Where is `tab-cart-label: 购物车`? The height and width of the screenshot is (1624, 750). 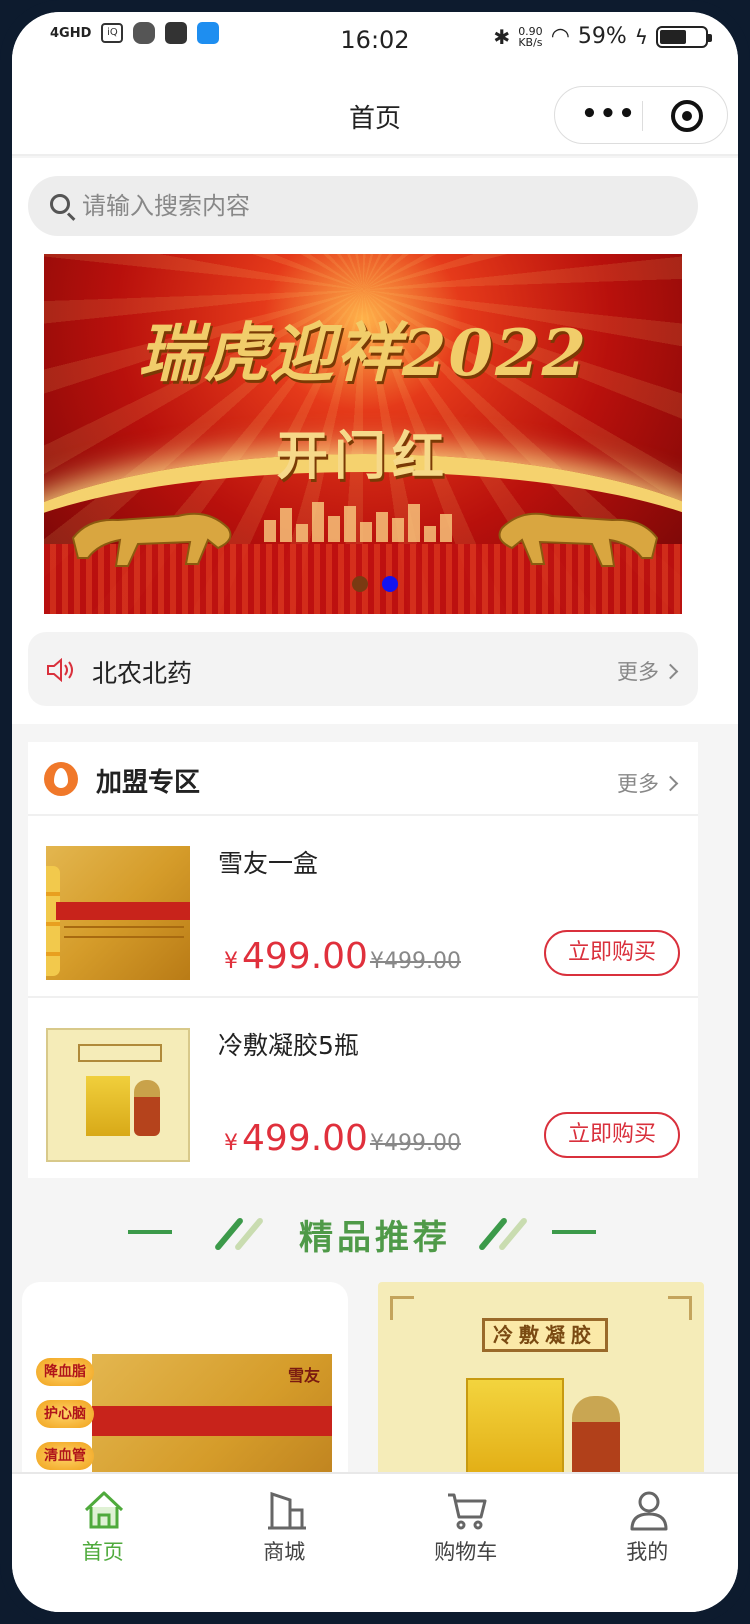 tab-cart-label: 购物车 is located at coordinates (466, 1552).